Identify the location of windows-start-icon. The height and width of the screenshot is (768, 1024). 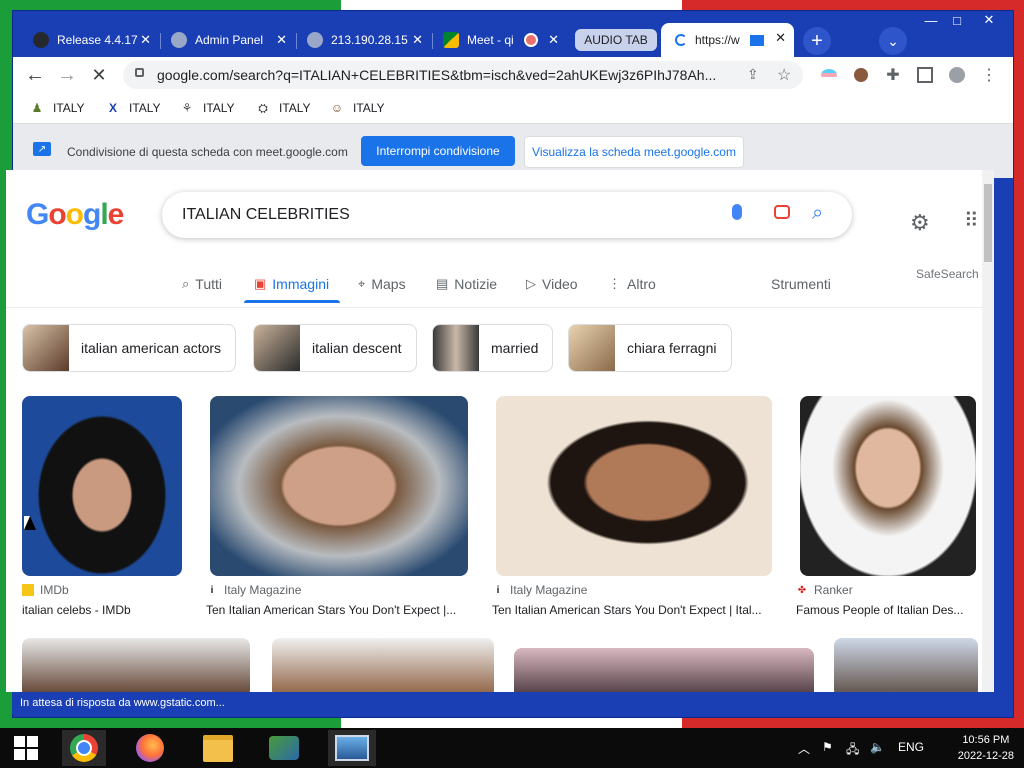
(26, 748).